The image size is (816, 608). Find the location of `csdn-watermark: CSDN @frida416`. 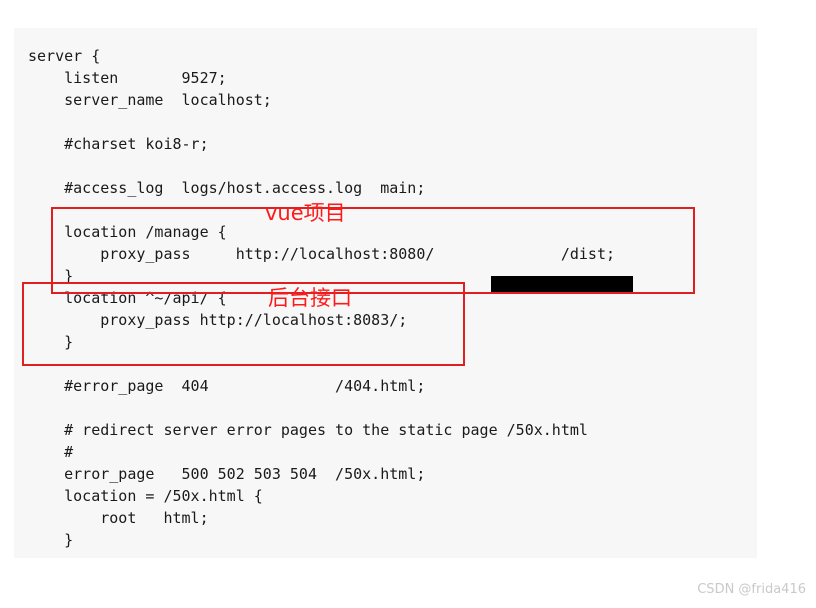

csdn-watermark: CSDN @frida416 is located at coordinates (751, 589).